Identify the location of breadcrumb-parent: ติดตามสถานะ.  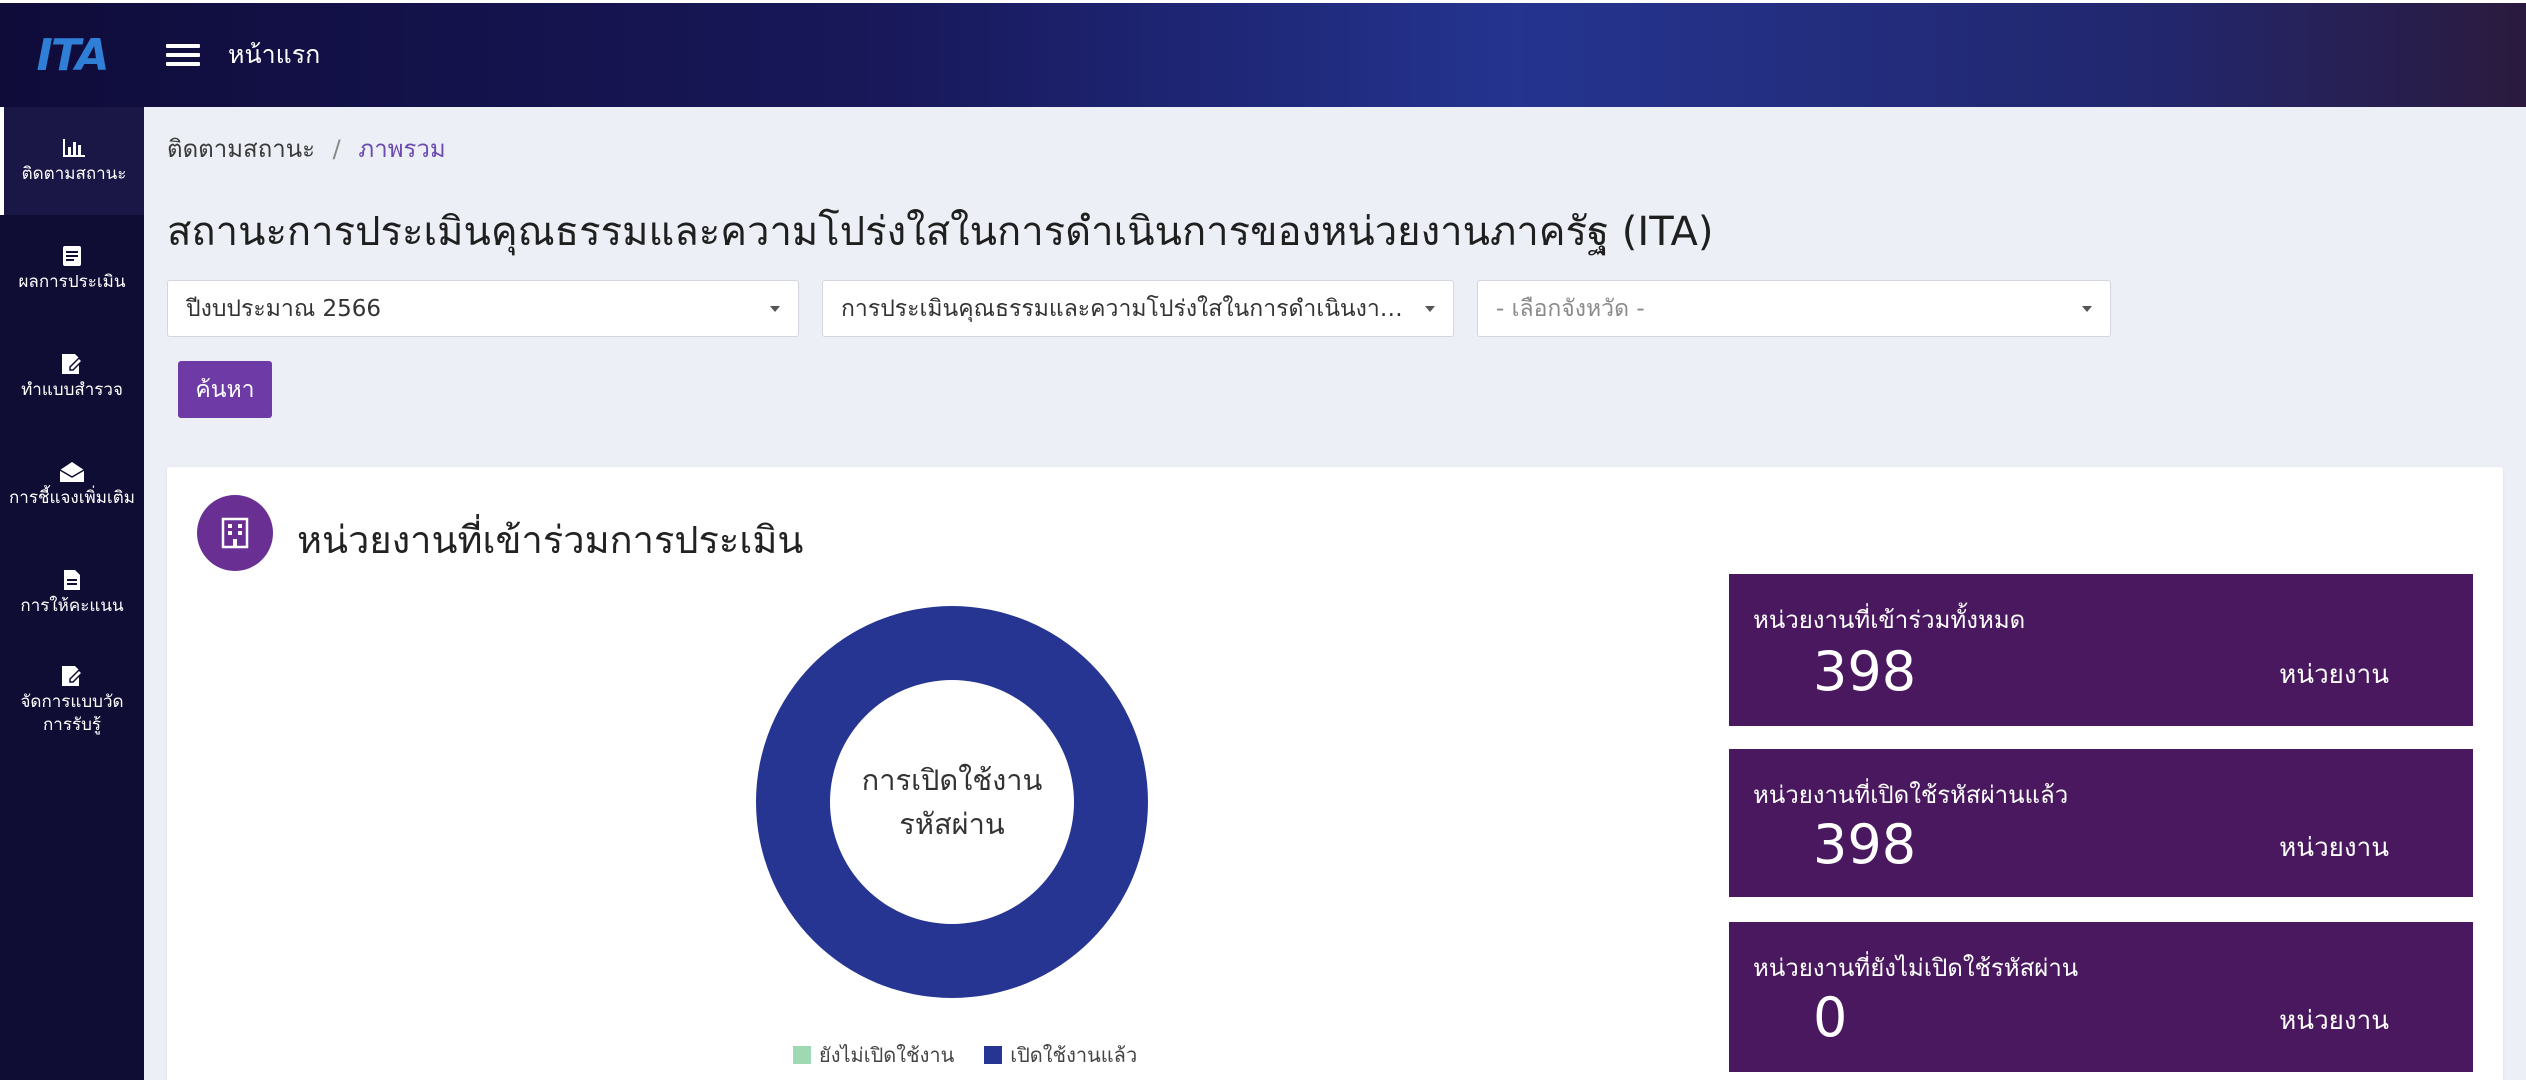
(241, 149).